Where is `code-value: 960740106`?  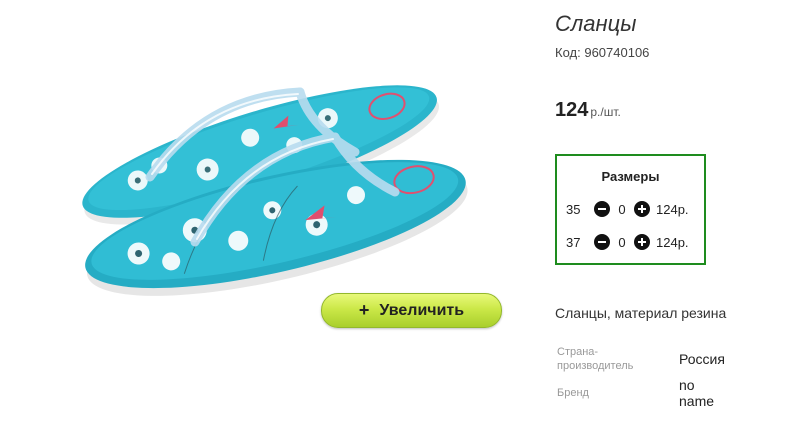 code-value: 960740106 is located at coordinates (617, 52).